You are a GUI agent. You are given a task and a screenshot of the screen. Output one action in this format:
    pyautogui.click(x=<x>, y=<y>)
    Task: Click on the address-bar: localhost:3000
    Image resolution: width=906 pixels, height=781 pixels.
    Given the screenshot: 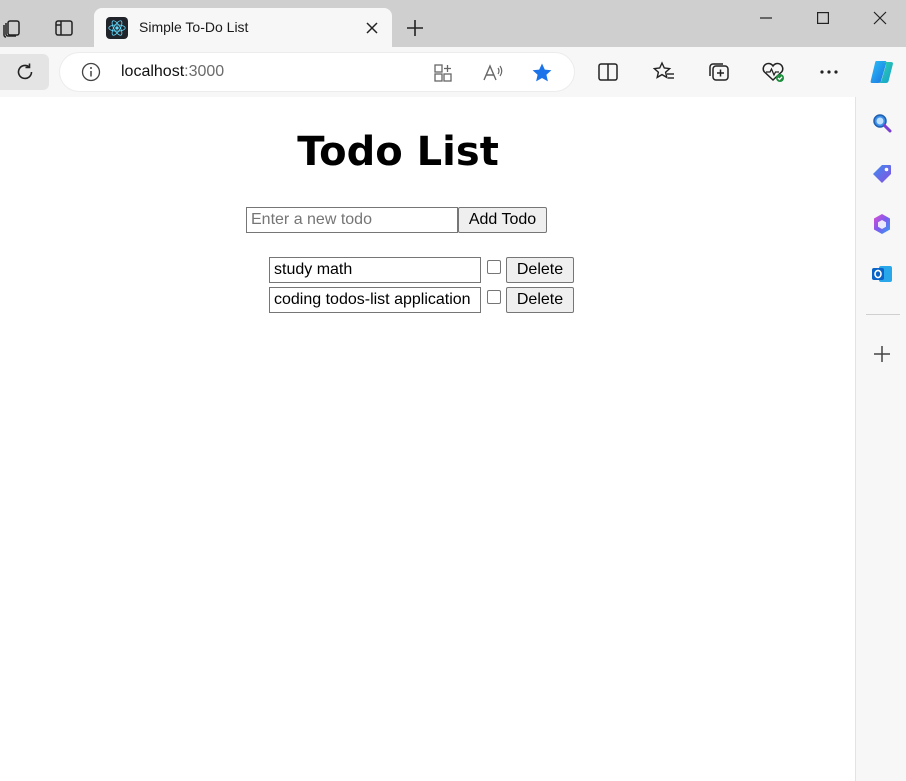 What is the action you would take?
    pyautogui.click(x=317, y=72)
    